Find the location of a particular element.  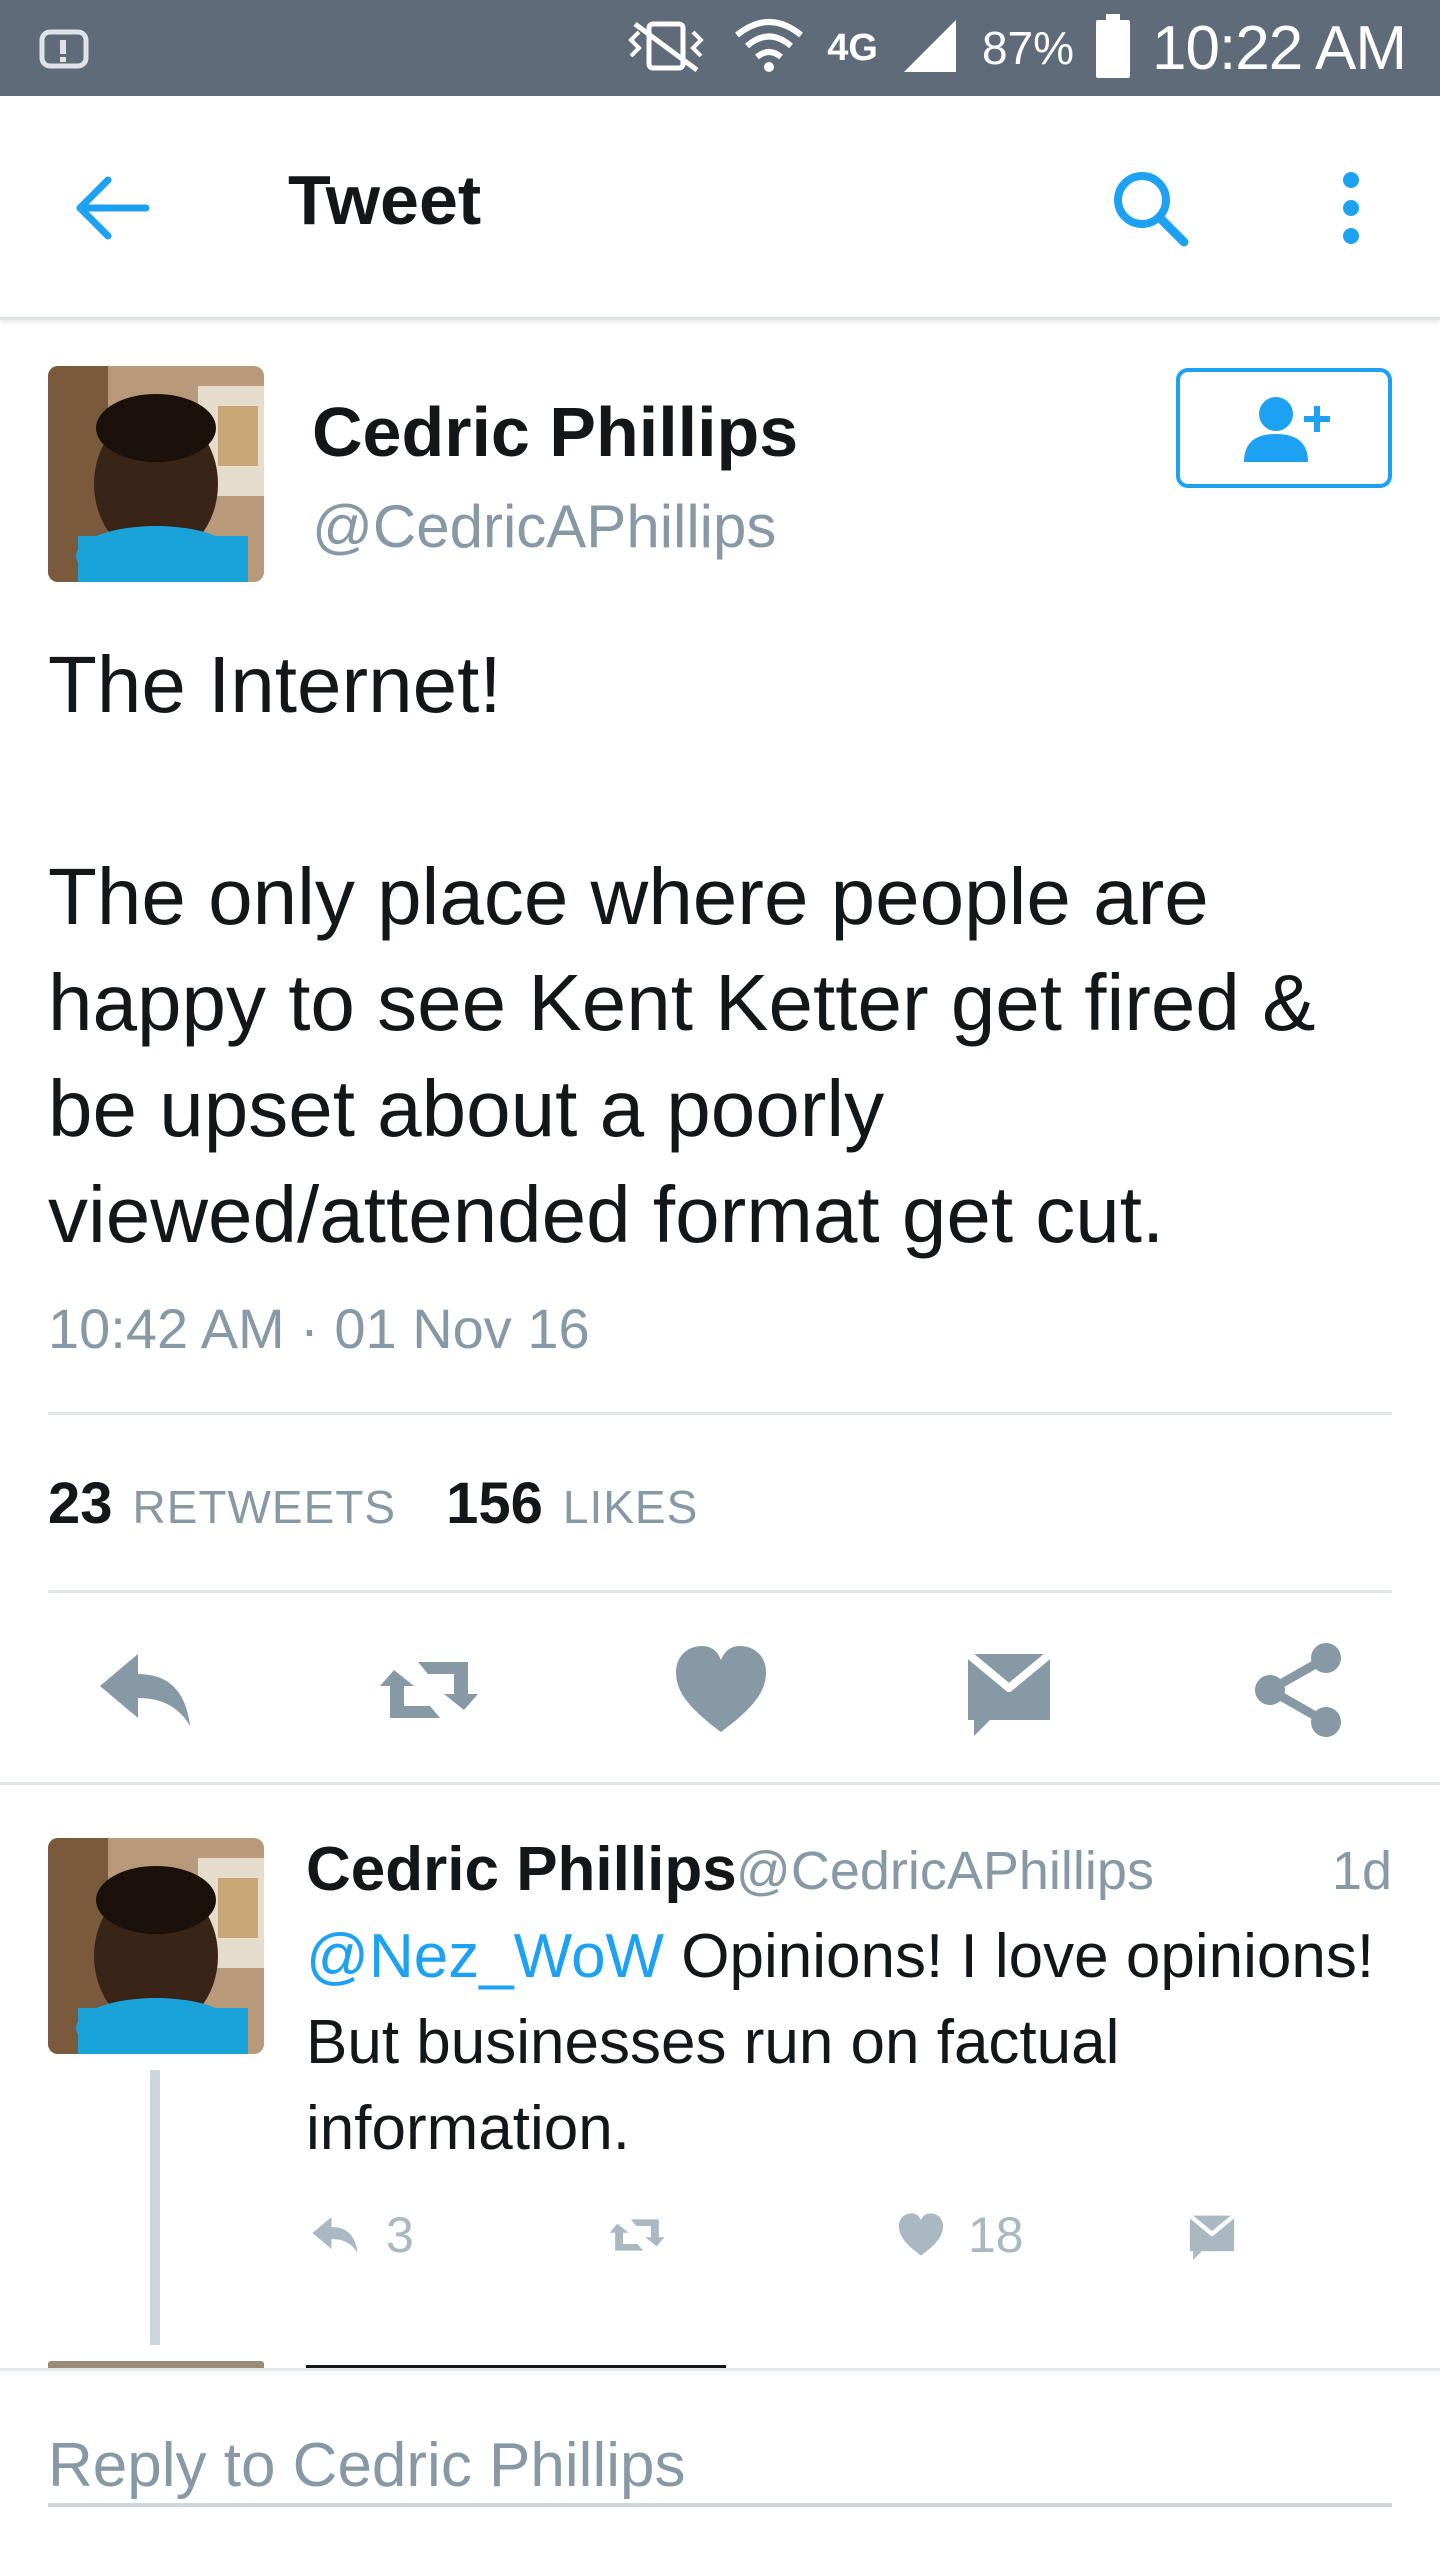

vibrate-icon is located at coordinates (666, 48).